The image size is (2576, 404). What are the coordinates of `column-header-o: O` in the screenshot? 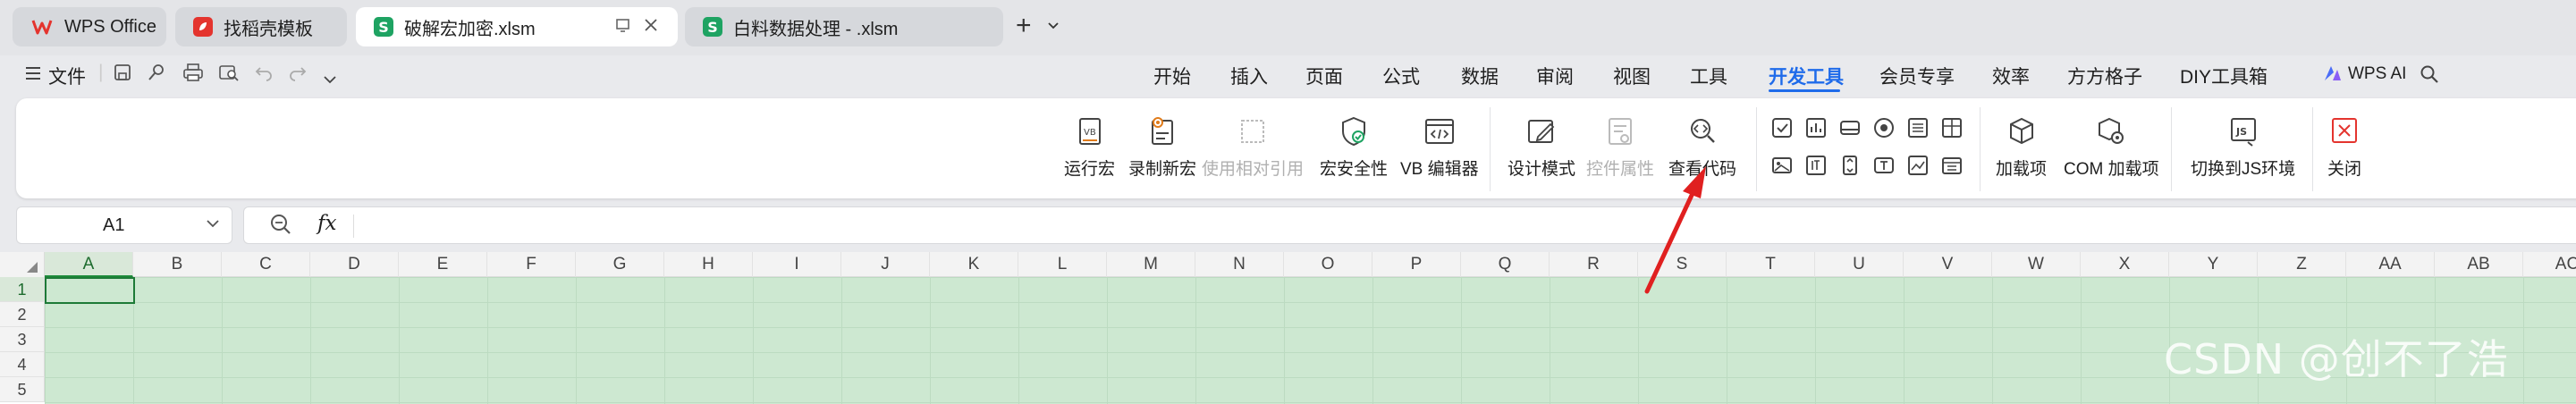 It's located at (1328, 264).